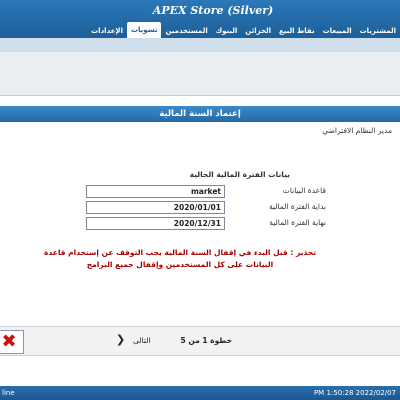 The width and height of the screenshot is (400, 400). What do you see at coordinates (354, 393) in the screenshot?
I see `status-datetime: PM 1:50:28 2022/02/07` at bounding box center [354, 393].